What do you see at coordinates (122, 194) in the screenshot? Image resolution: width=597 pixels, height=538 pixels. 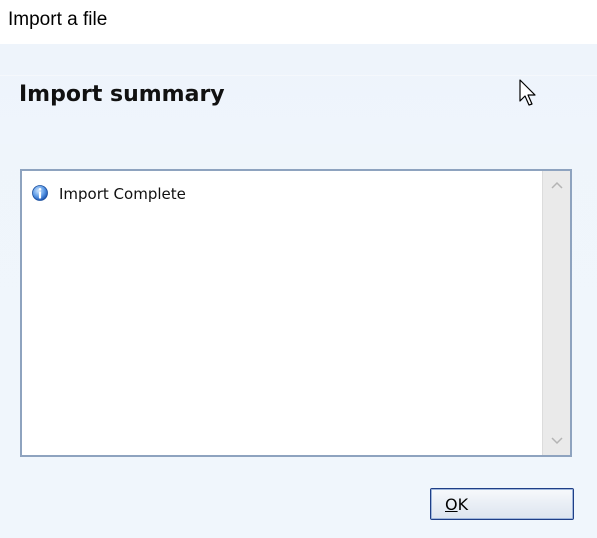 I see `log-item-text: Import Complete` at bounding box center [122, 194].